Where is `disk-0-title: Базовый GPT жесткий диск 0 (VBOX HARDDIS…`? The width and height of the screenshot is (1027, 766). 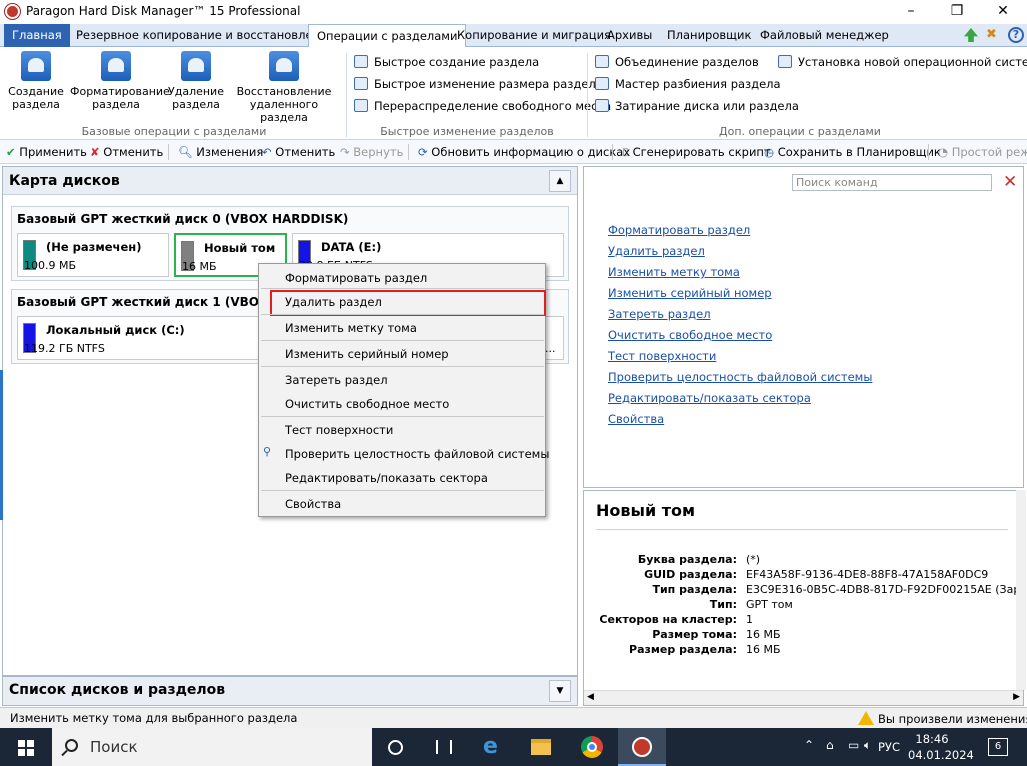
disk-0-title: Базовый GPT жесткий диск 0 (VBOX HARDDIS… is located at coordinates (183, 219).